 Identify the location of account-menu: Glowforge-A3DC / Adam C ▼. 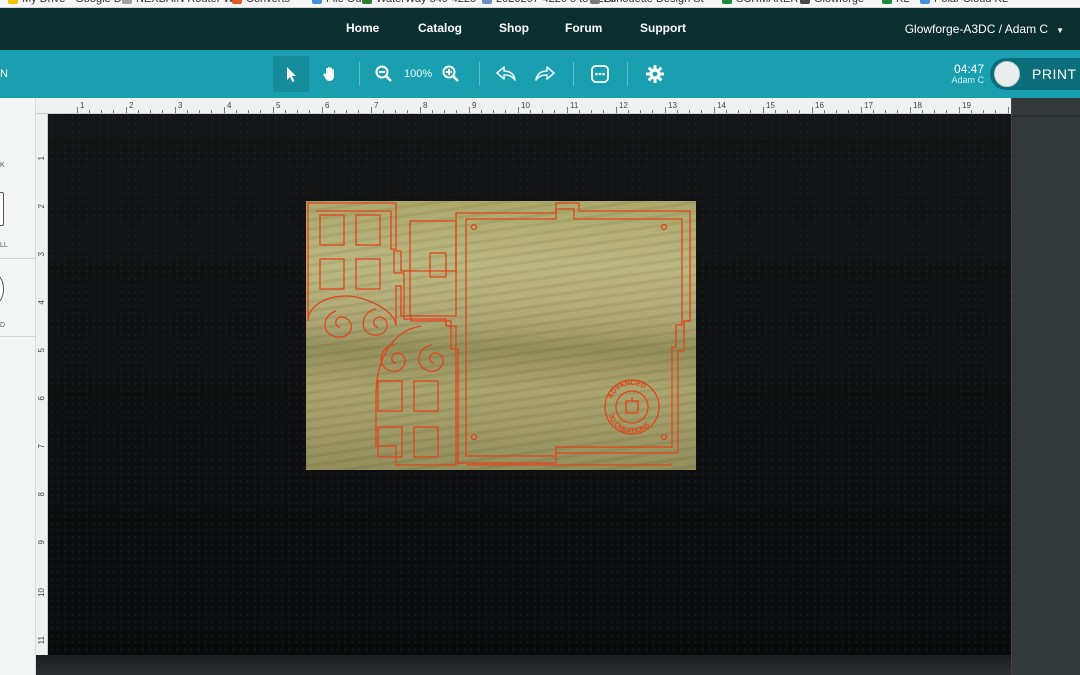
(984, 29).